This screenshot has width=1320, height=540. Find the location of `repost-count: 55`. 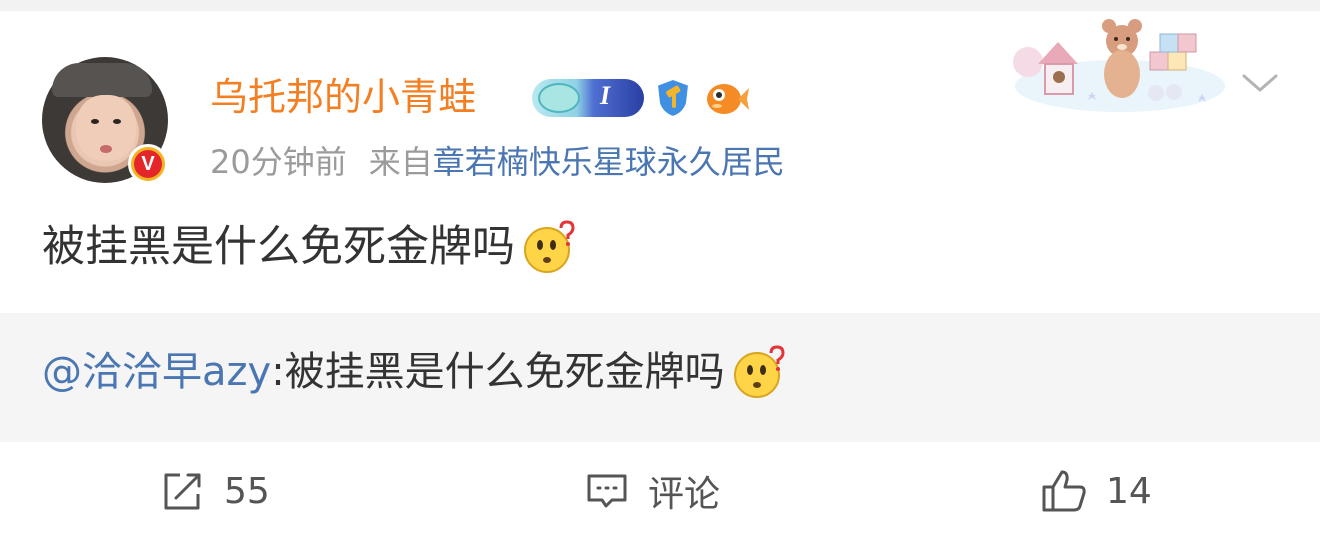

repost-count: 55 is located at coordinates (247, 491).